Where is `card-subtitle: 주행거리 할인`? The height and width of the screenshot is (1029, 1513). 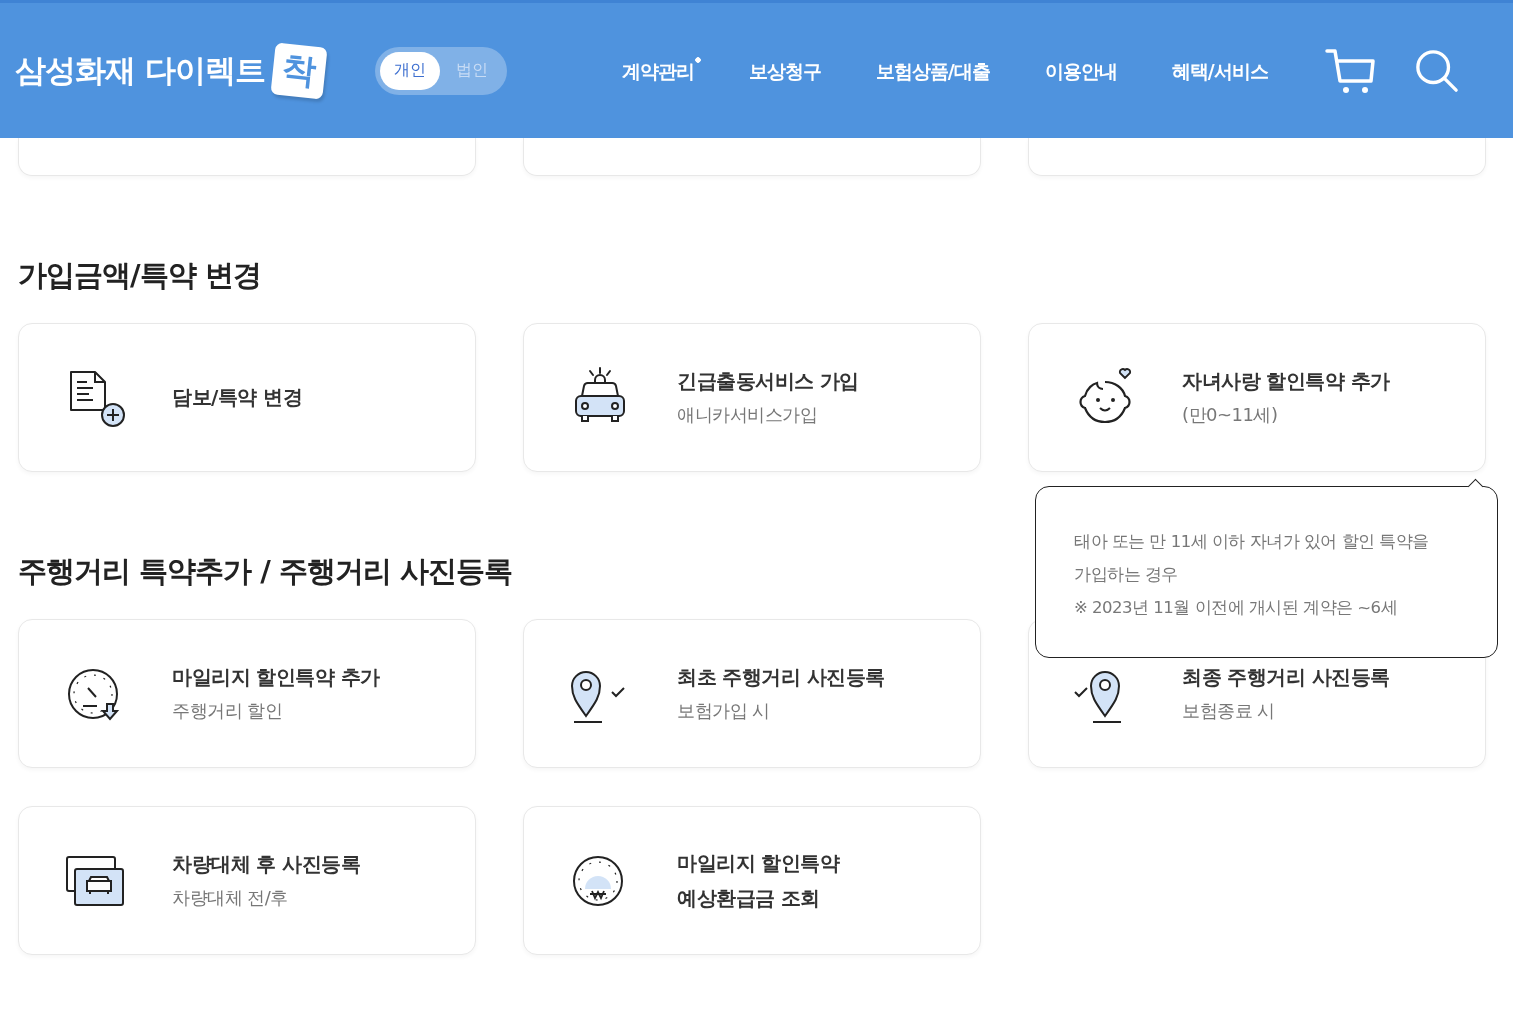
card-subtitle: 주행거리 할인 is located at coordinates (228, 711).